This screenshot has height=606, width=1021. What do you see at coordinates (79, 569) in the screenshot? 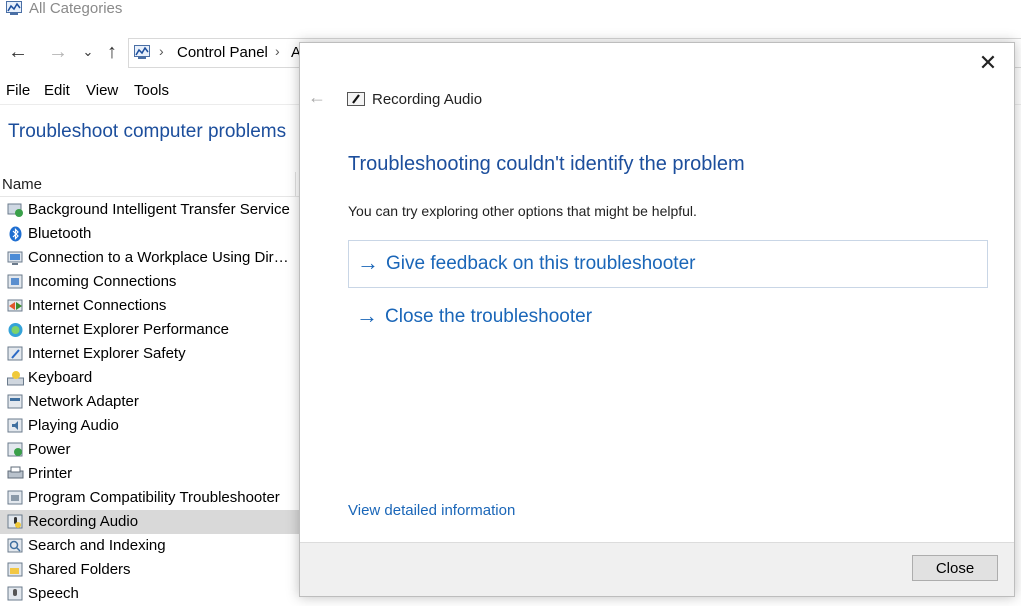
I see `list-item-label: Shared Folders` at bounding box center [79, 569].